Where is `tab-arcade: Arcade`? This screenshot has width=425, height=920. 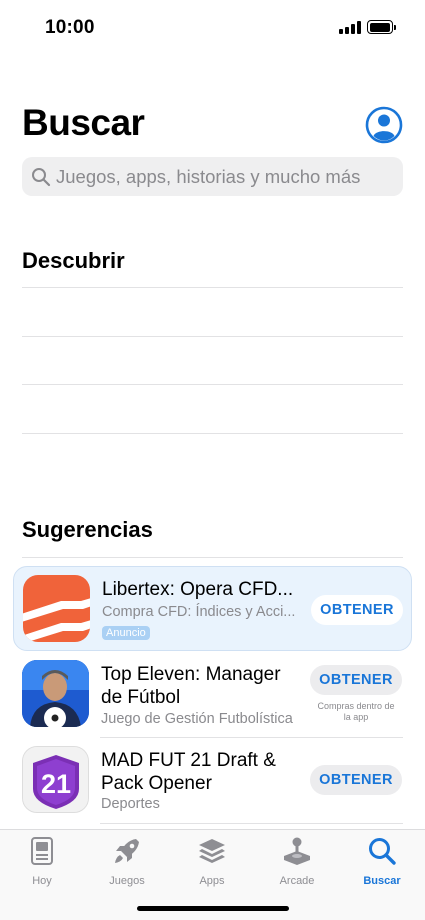 tab-arcade: Arcade is located at coordinates (297, 861).